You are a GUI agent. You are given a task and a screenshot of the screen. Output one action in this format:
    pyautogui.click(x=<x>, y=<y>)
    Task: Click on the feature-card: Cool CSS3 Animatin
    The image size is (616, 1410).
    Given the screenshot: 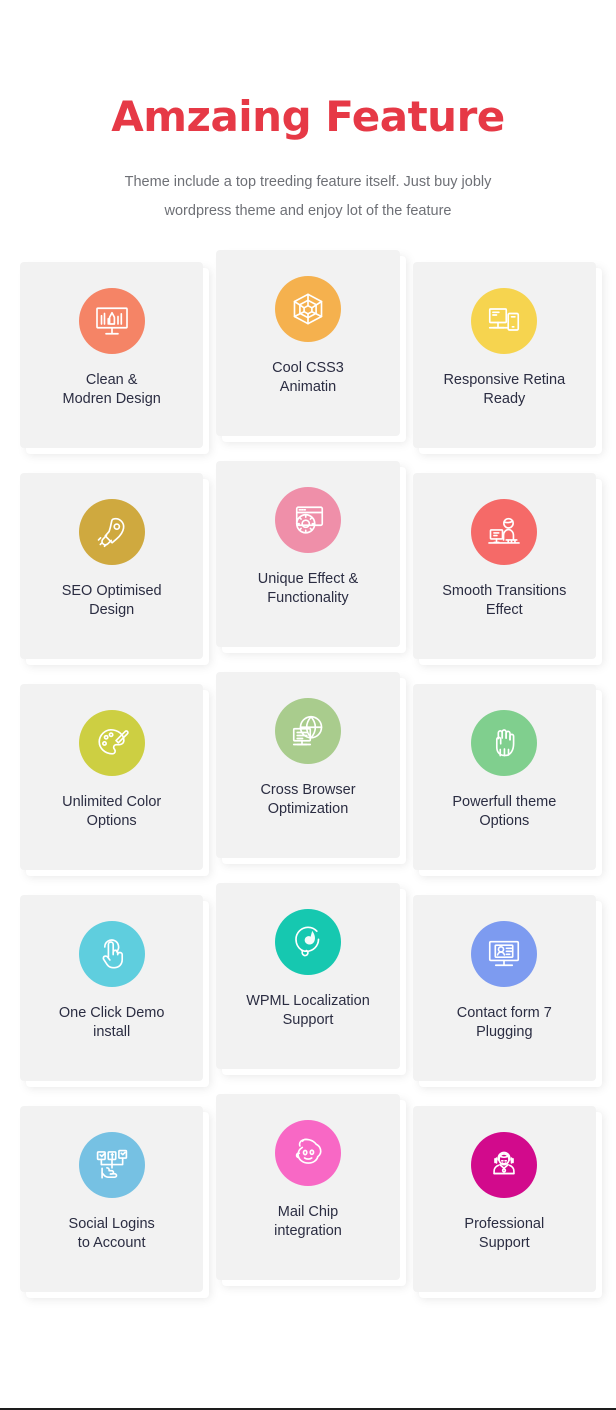 What is the action you would take?
    pyautogui.click(x=308, y=343)
    